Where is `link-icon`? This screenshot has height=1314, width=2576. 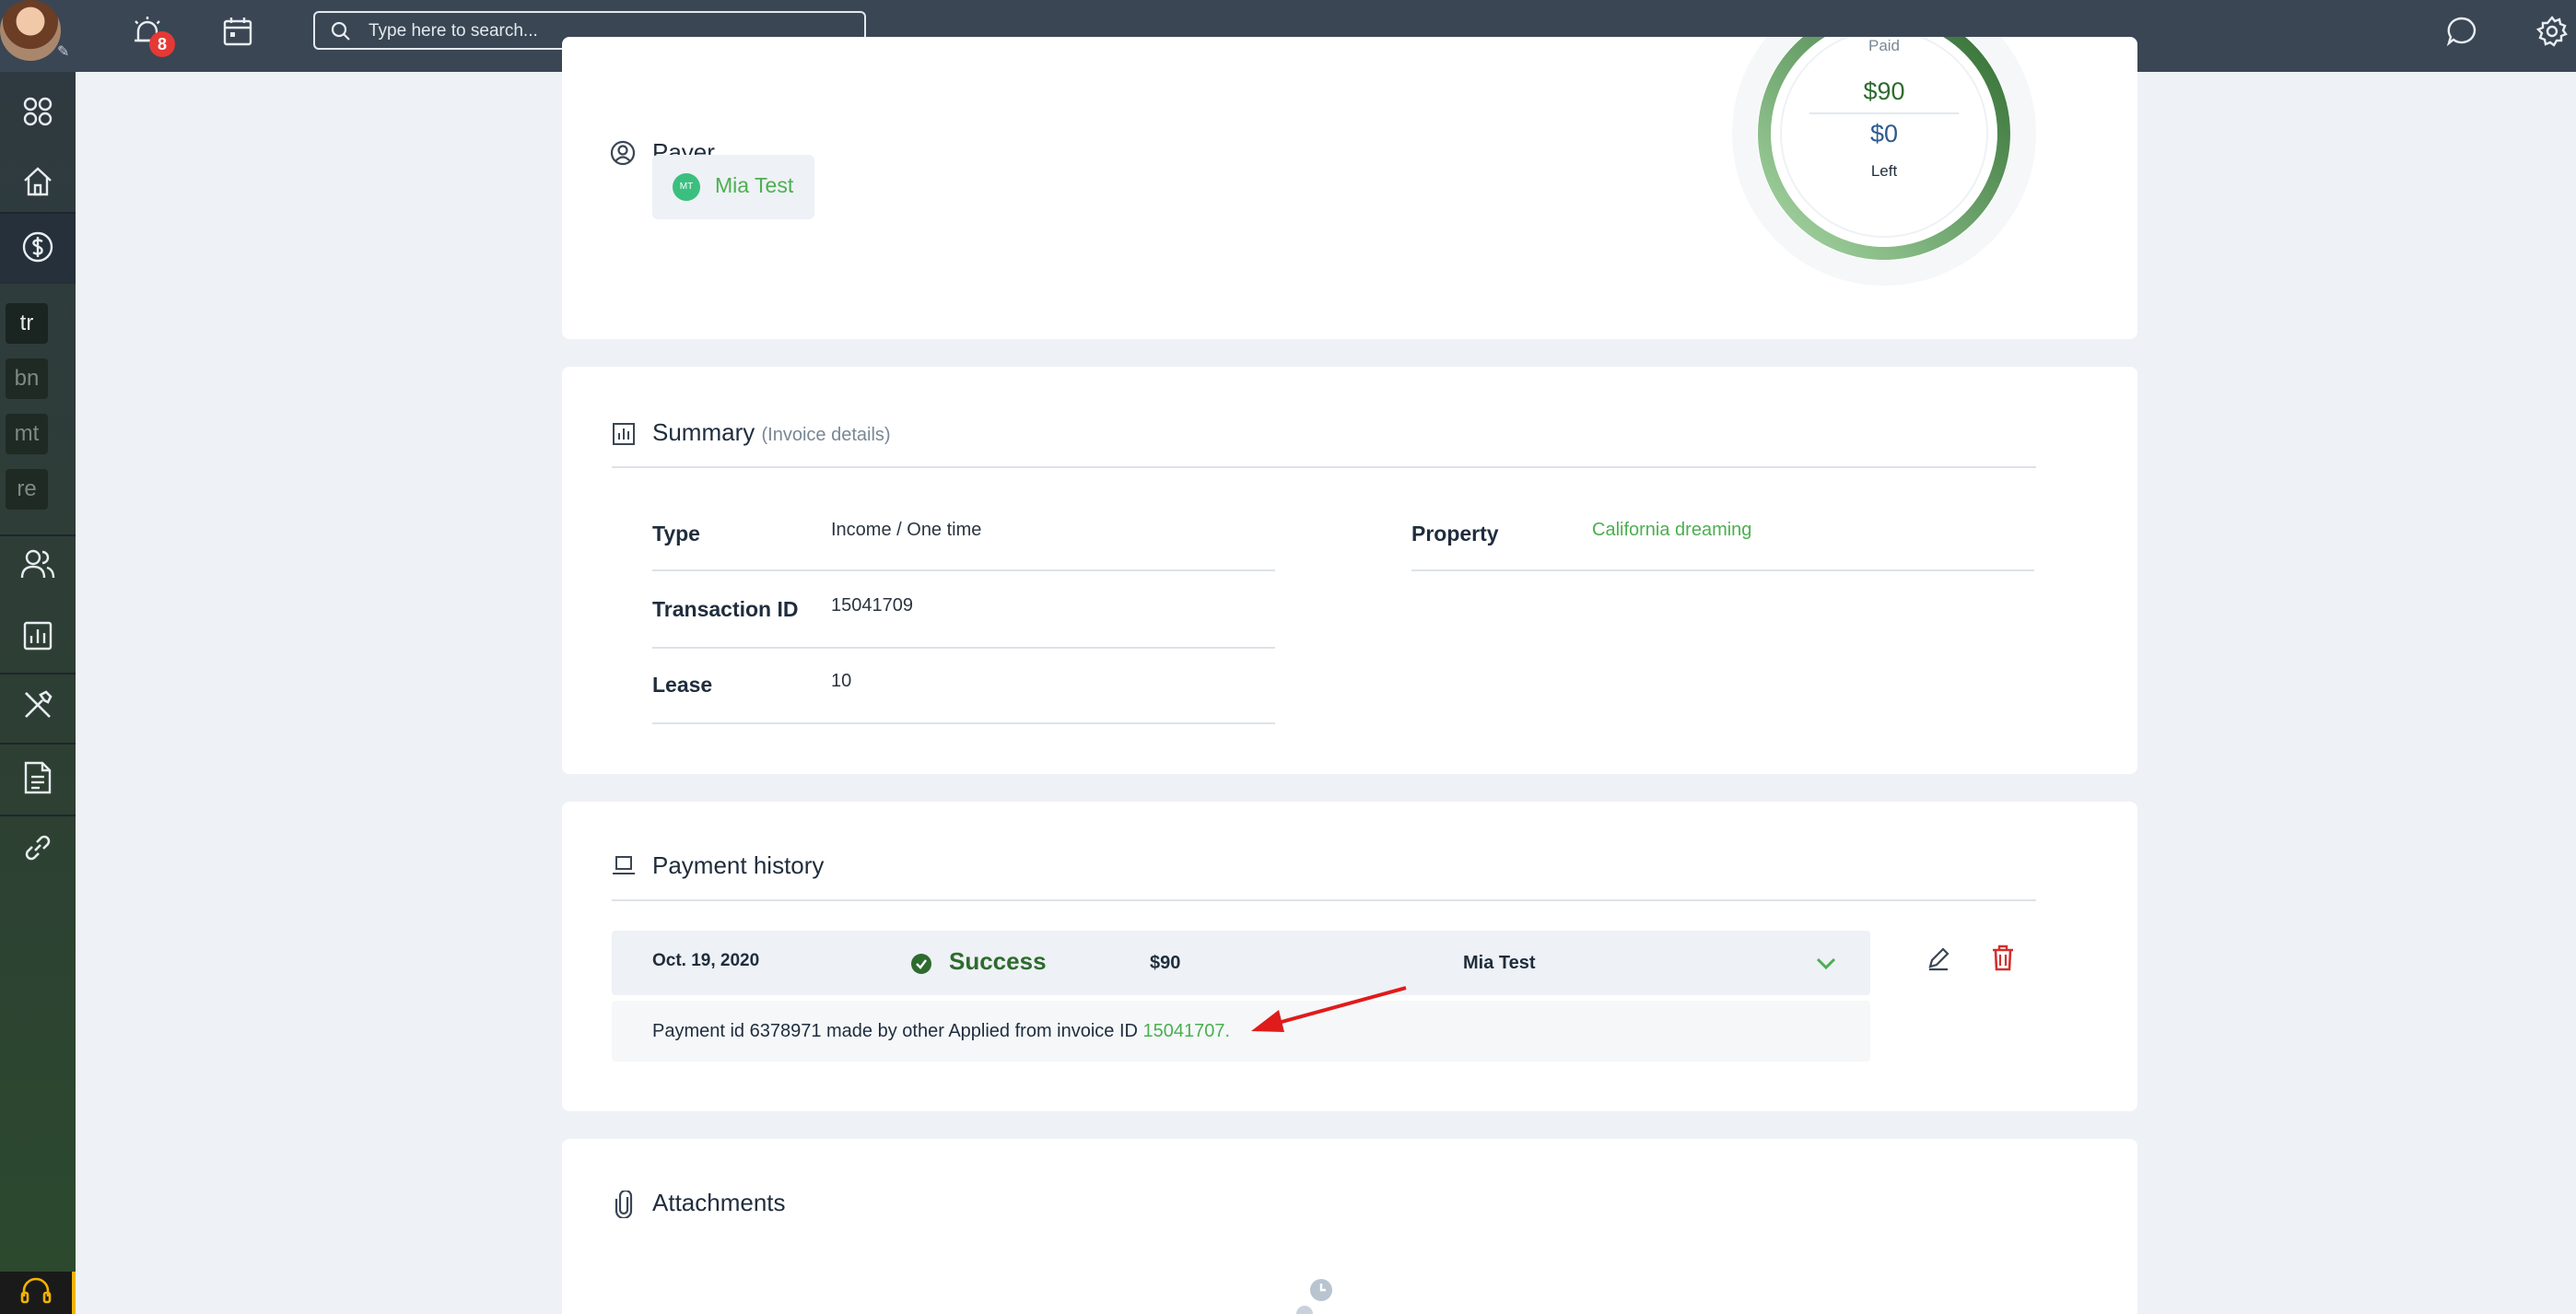
link-icon is located at coordinates (37, 850).